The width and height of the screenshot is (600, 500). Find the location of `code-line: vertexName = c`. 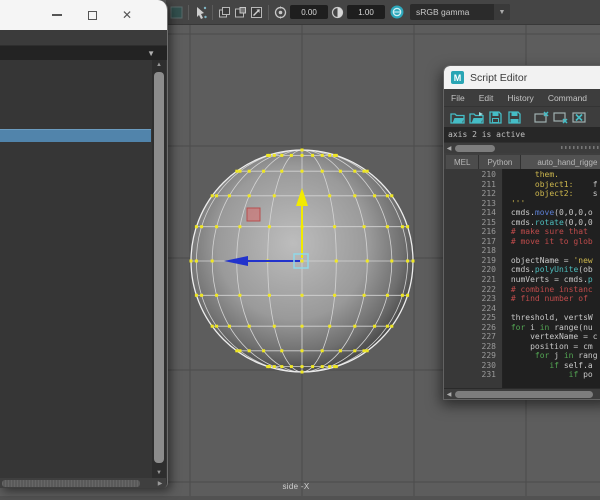

code-line: vertexName = c is located at coordinates (552, 337).